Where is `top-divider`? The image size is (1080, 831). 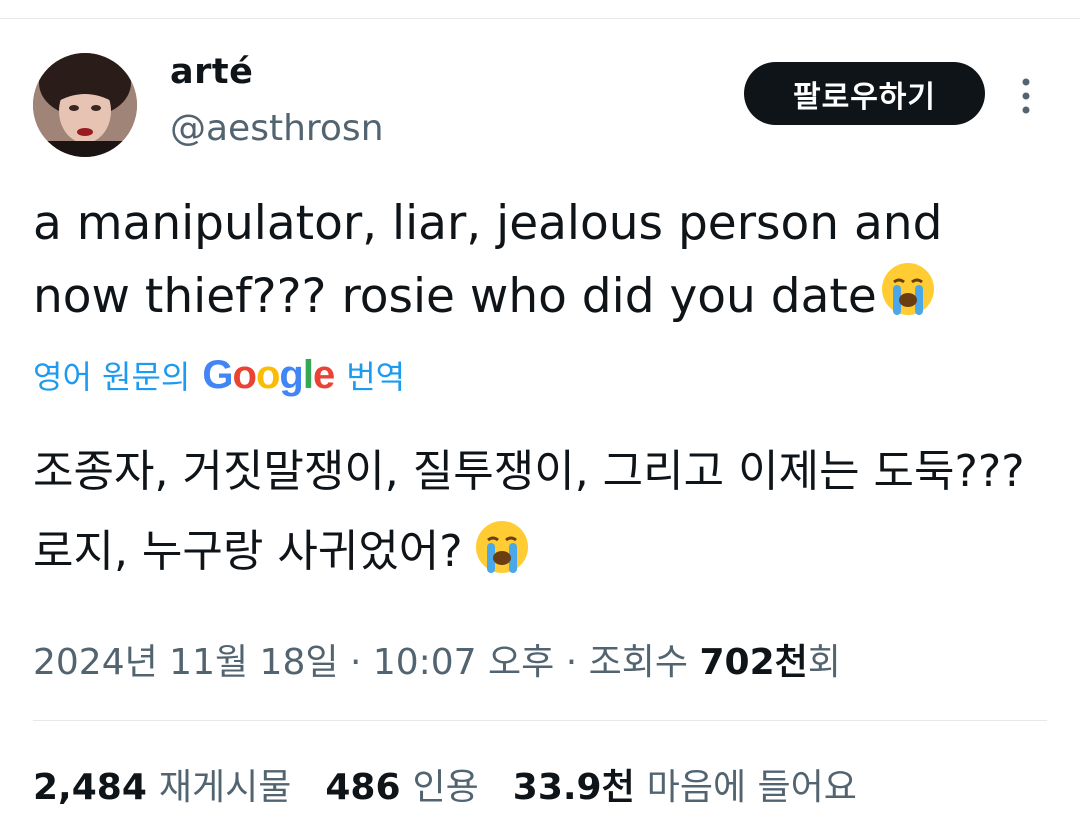
top-divider is located at coordinates (540, 18).